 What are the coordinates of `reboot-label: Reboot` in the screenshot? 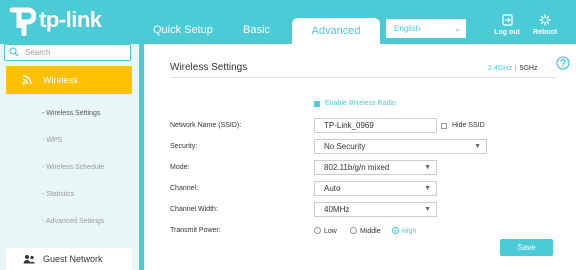 It's located at (545, 32).